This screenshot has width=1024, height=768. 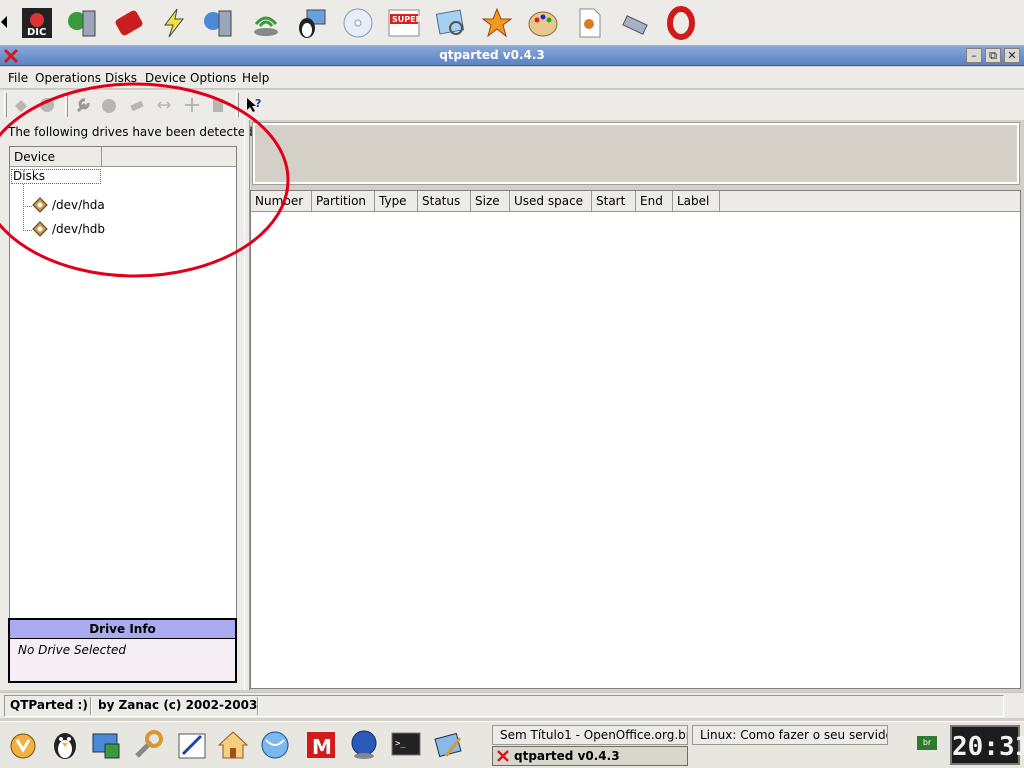 What do you see at coordinates (192, 745) in the screenshot?
I see `kate-editor-icon` at bounding box center [192, 745].